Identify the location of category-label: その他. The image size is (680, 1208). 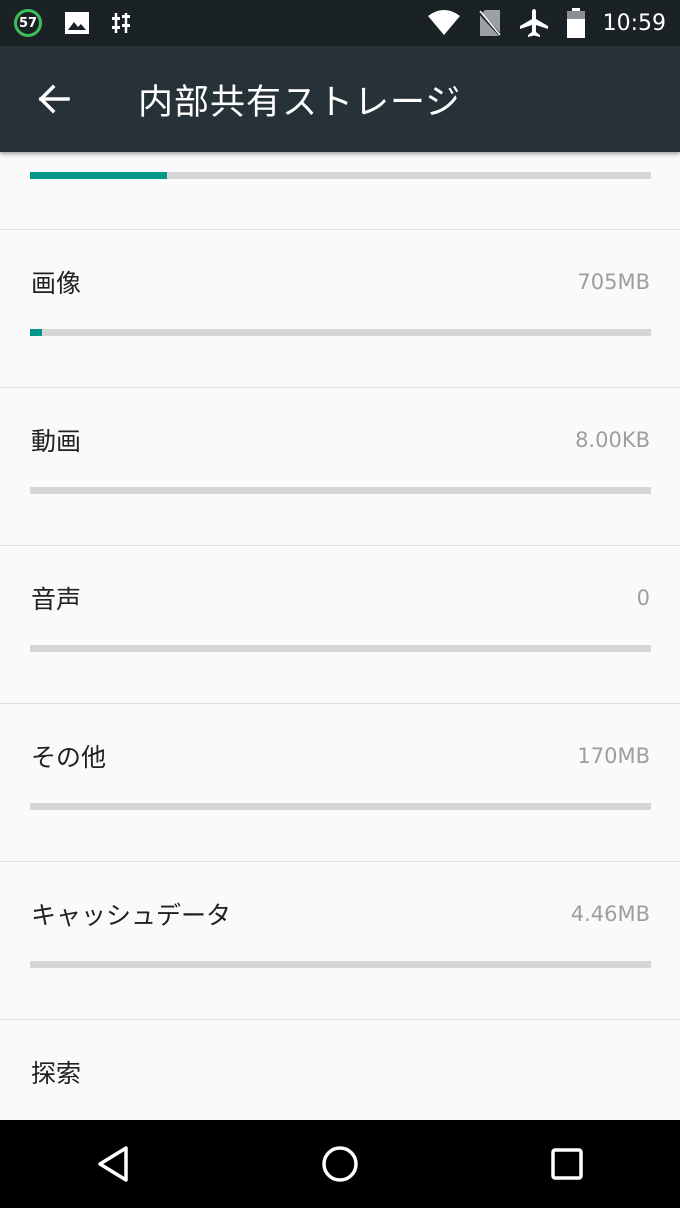
(69, 757).